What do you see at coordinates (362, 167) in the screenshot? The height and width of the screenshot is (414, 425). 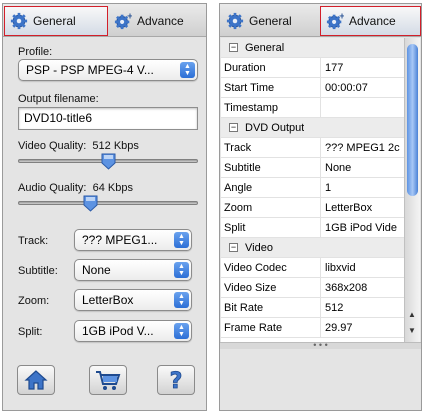 I see `property-value: None` at bounding box center [362, 167].